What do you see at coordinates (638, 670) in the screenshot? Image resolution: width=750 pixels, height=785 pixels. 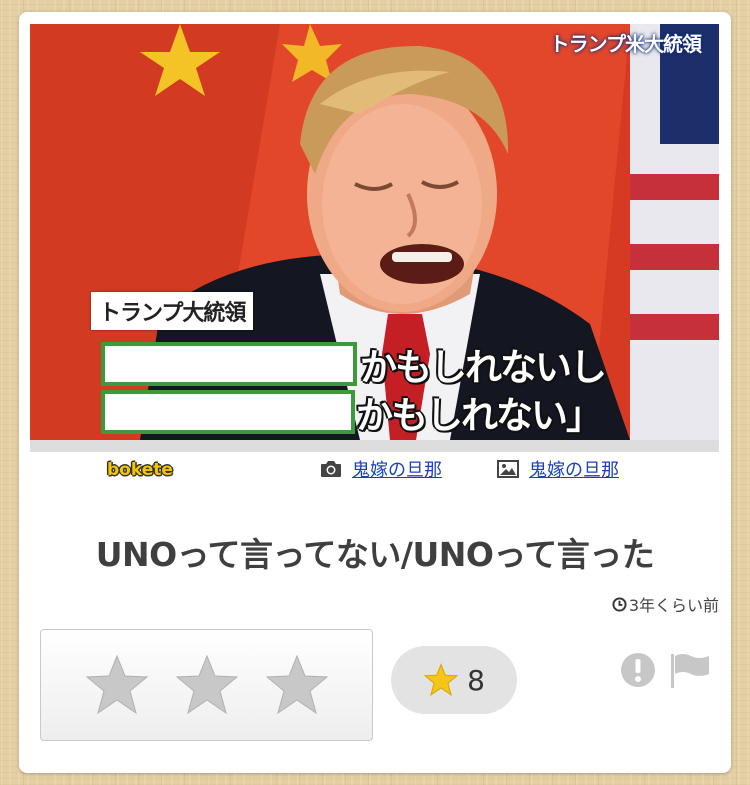 I see `report-icon` at bounding box center [638, 670].